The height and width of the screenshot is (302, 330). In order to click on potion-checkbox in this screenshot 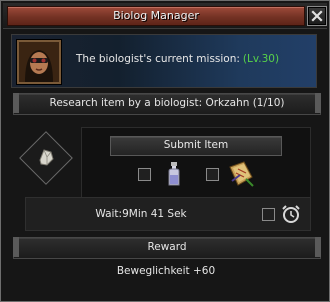, I will do `click(144, 174)`.